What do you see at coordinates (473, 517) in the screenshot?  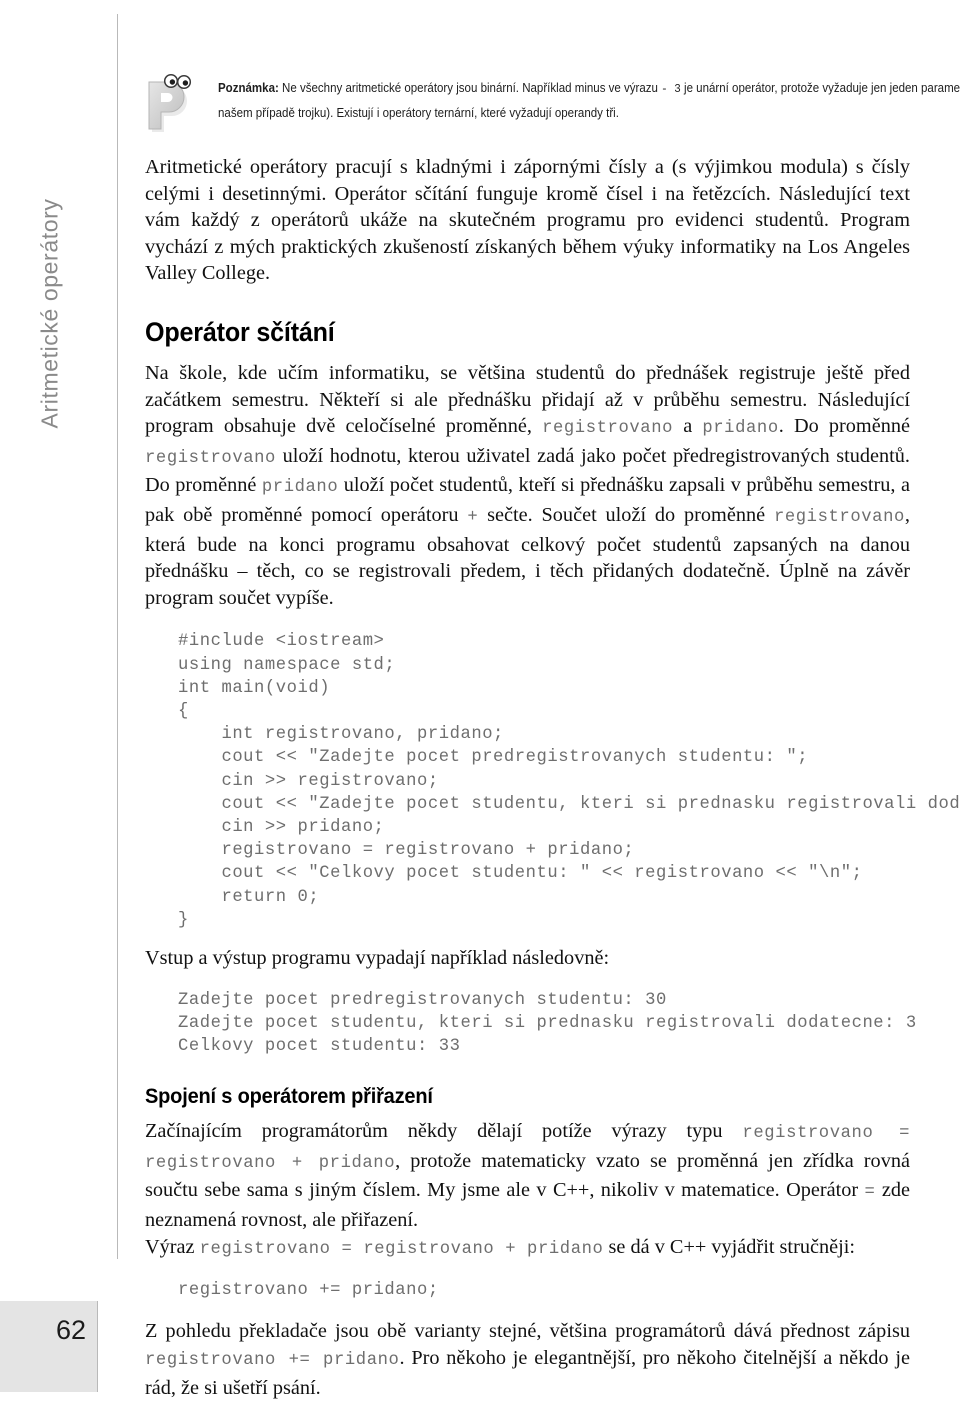 I see `code-plus: +` at bounding box center [473, 517].